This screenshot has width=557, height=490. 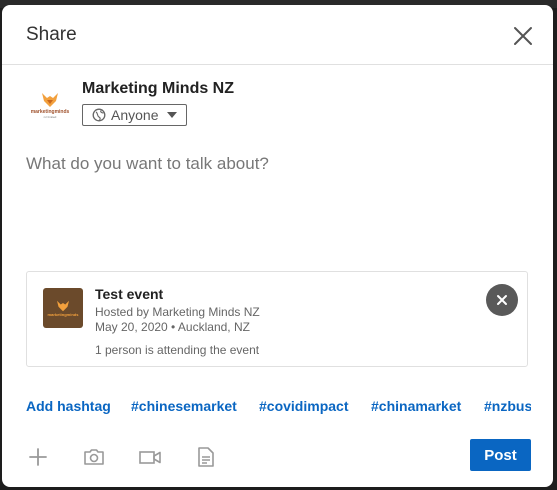 I want to click on event-logo: marketingminds, so click(x=63, y=308).